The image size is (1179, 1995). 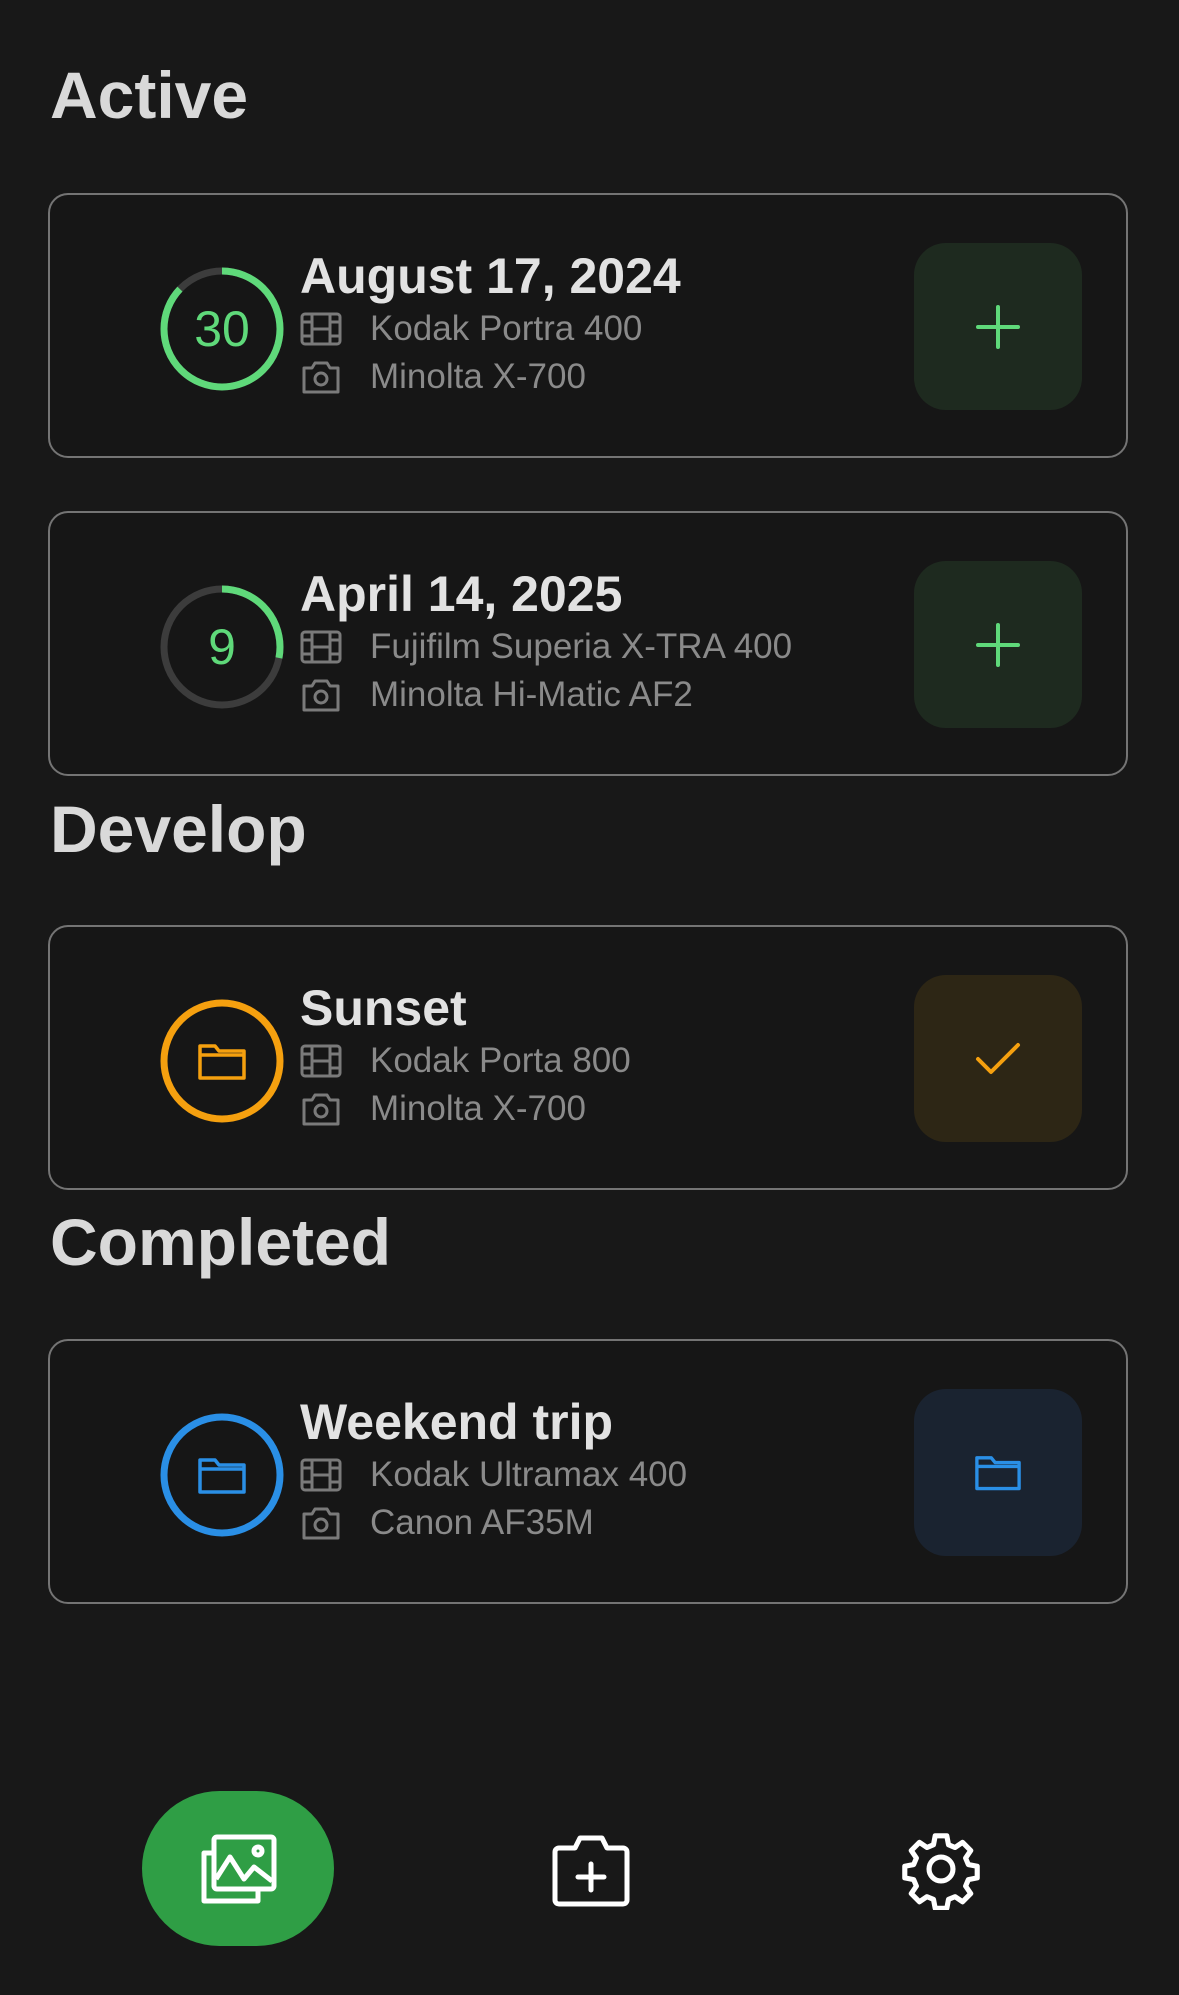 I want to click on camera-add-icon, so click(x=591, y=1870).